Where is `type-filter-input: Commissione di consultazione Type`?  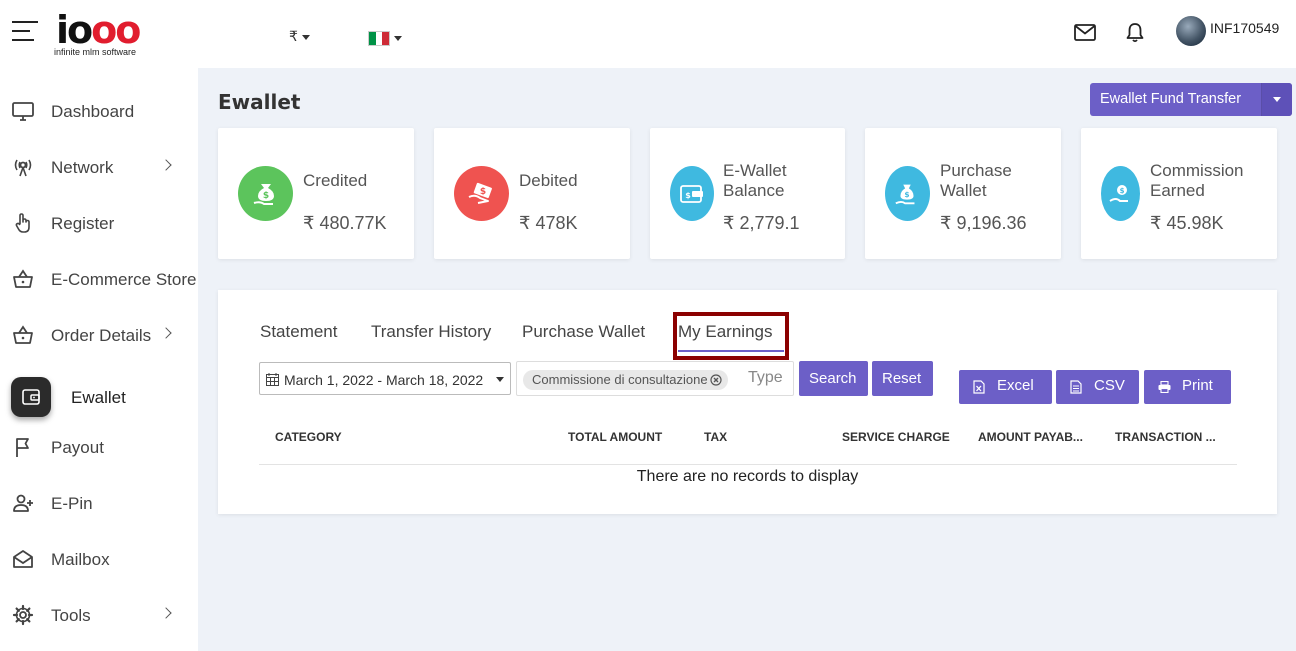
type-filter-input: Commissione di consultazione Type is located at coordinates (655, 378).